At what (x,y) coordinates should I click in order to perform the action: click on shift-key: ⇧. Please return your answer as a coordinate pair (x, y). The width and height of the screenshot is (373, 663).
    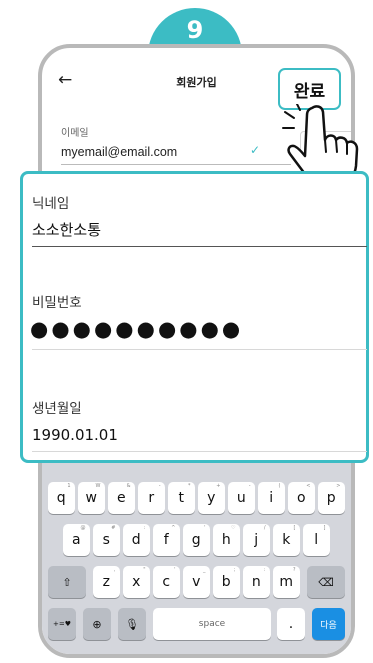
    Looking at the image, I should click on (67, 582).